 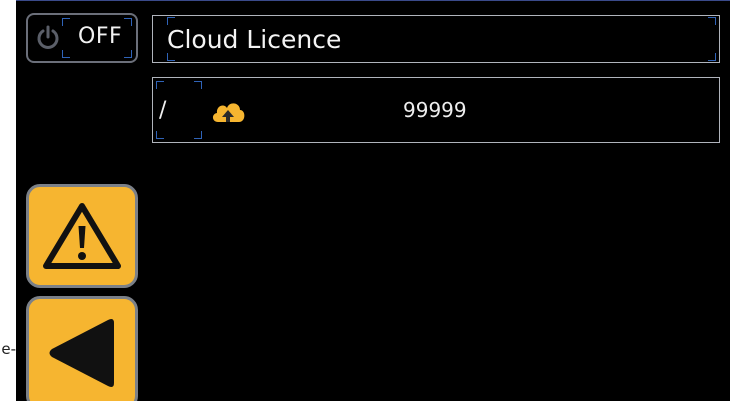 I want to click on margin-text: e-, so click(x=8, y=349).